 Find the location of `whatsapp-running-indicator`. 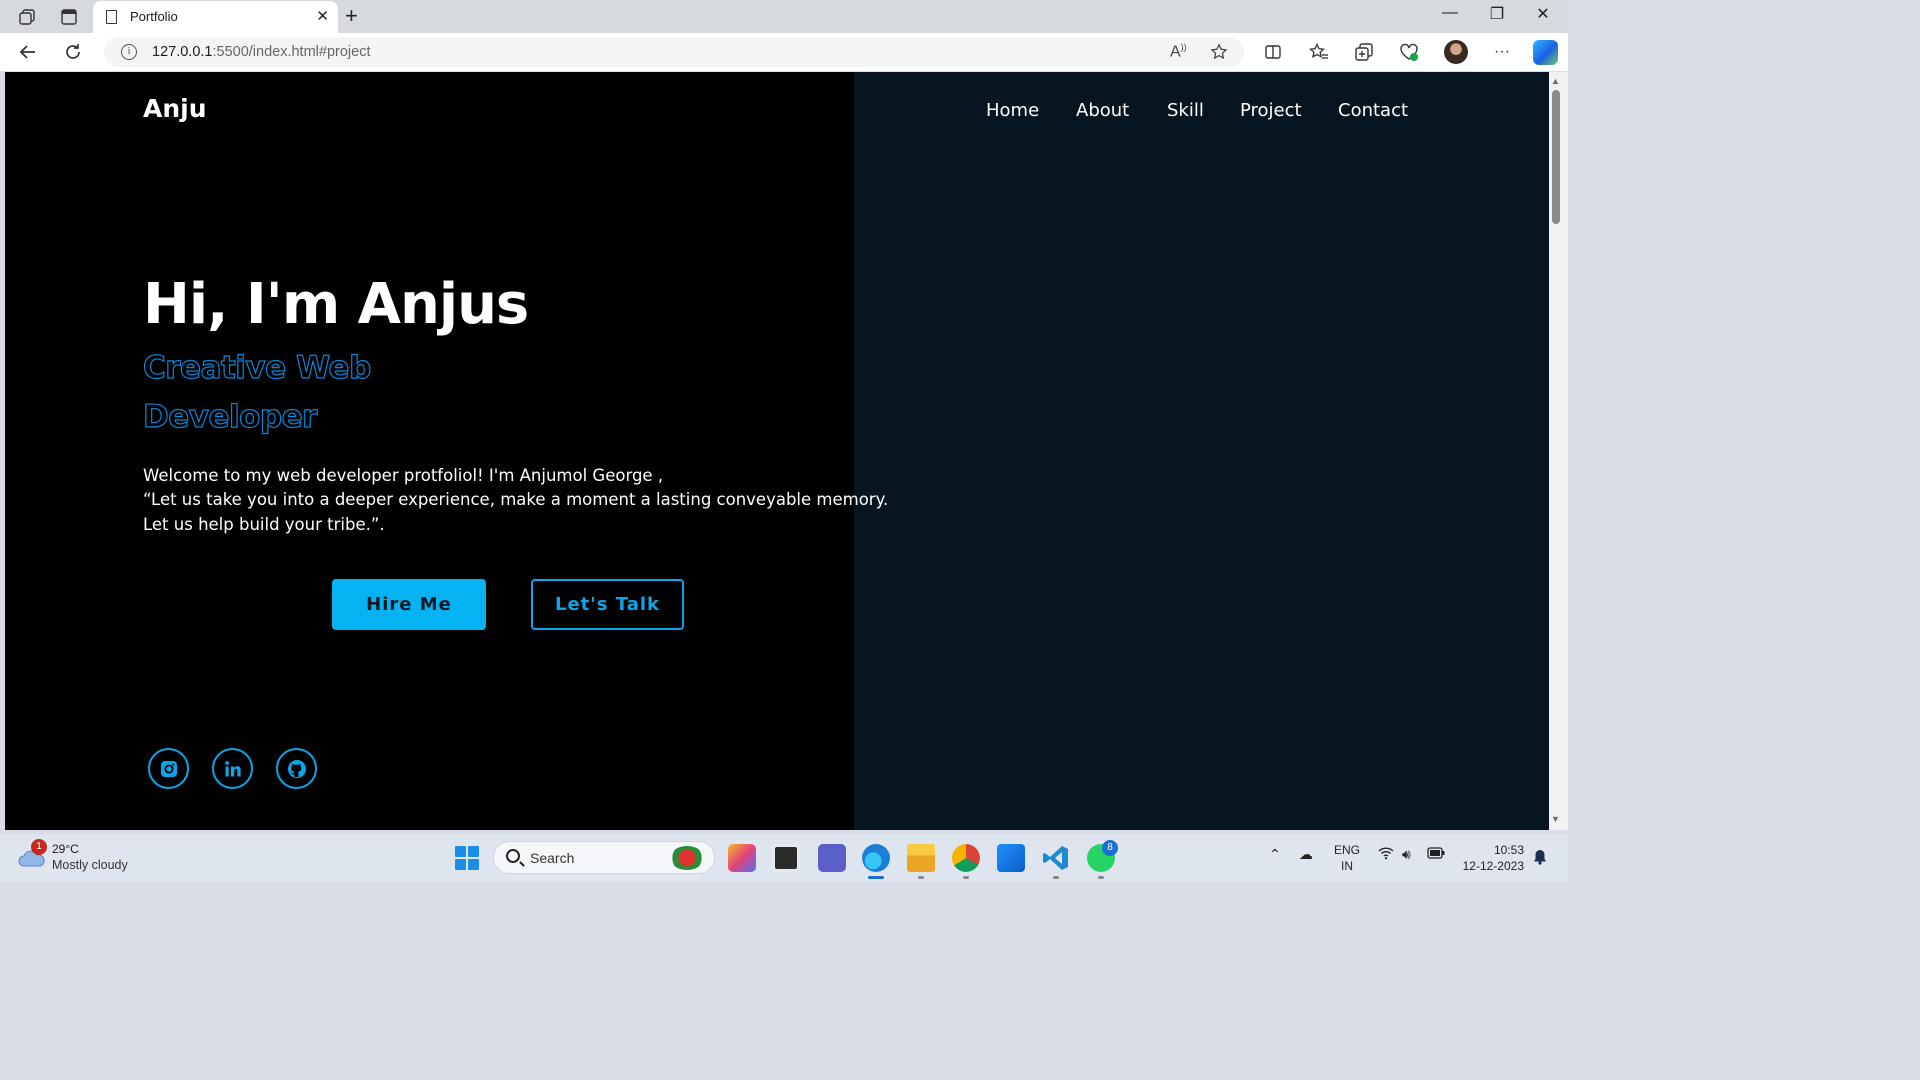

whatsapp-running-indicator is located at coordinates (1101, 877).